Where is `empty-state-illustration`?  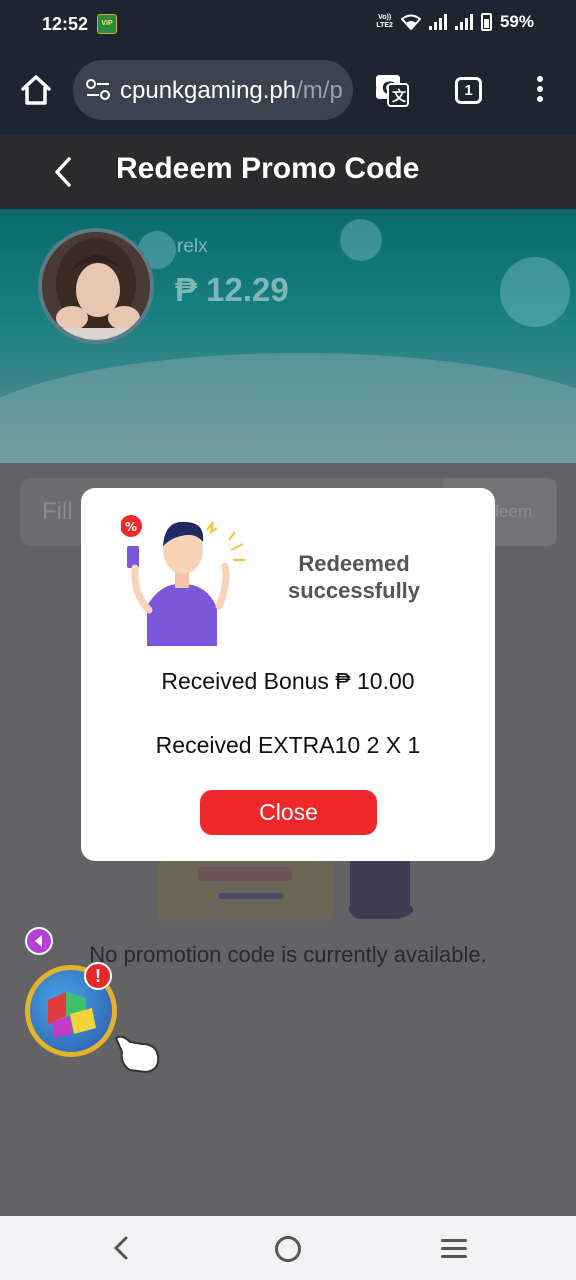 empty-state-illustration is located at coordinates (286, 888).